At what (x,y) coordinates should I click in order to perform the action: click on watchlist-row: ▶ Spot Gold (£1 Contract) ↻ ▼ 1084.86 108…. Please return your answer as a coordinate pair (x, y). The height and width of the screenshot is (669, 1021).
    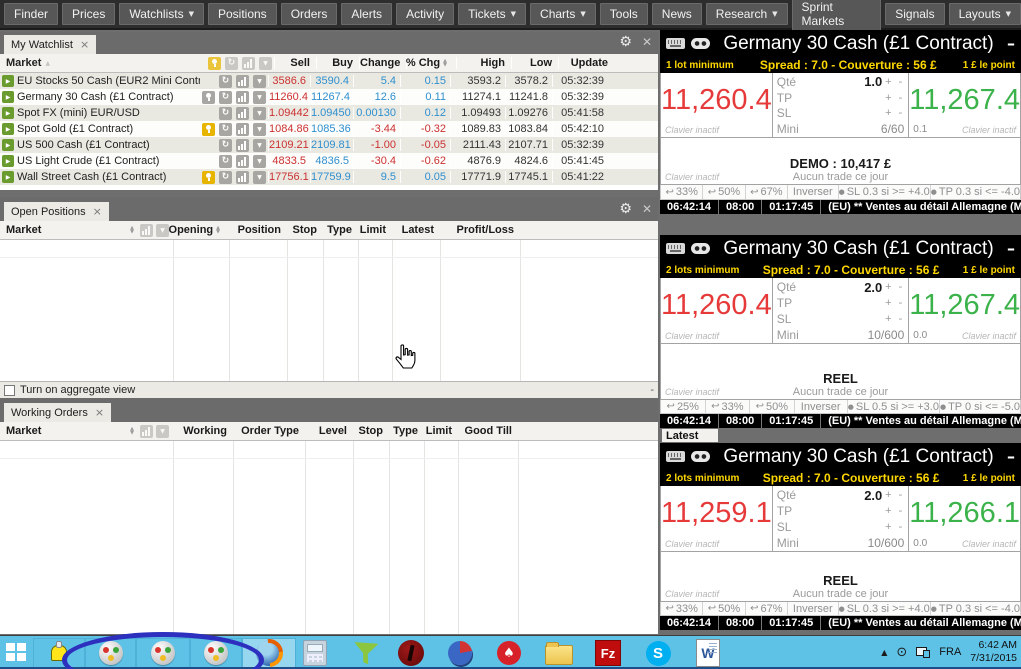
    Looking at the image, I should click on (329, 129).